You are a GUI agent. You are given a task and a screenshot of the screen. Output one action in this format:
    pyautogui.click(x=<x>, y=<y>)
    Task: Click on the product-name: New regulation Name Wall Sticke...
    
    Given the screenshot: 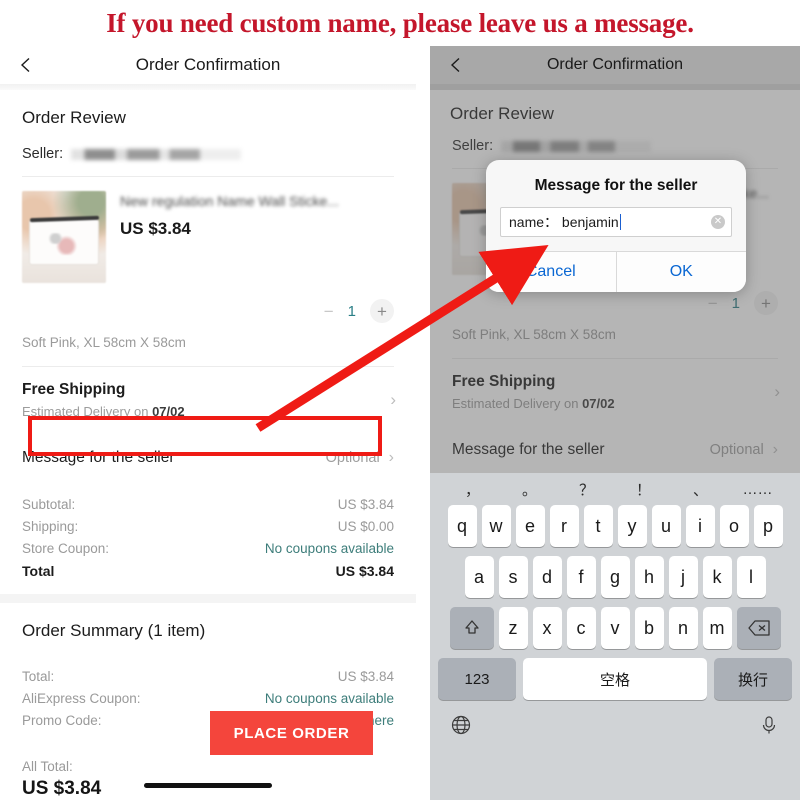 What is the action you would take?
    pyautogui.click(x=229, y=201)
    